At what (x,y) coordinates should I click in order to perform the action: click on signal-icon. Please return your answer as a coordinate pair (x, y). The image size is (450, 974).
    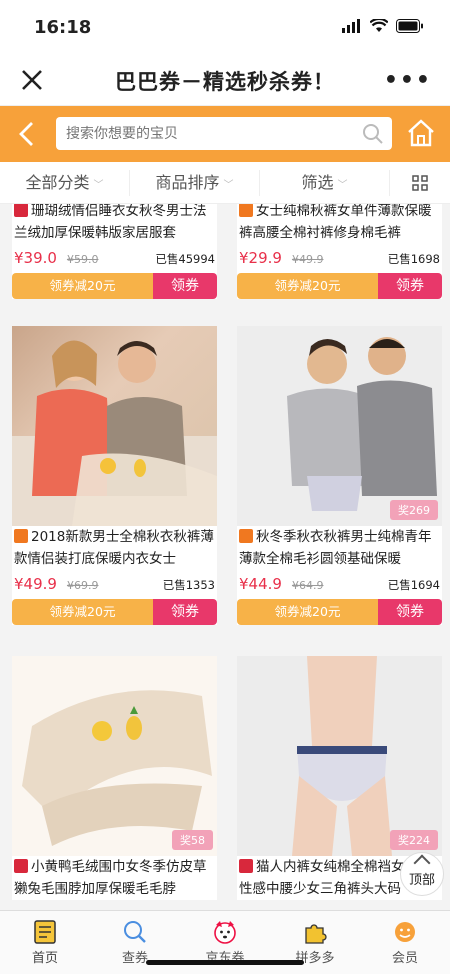
    Looking at the image, I should click on (351, 26).